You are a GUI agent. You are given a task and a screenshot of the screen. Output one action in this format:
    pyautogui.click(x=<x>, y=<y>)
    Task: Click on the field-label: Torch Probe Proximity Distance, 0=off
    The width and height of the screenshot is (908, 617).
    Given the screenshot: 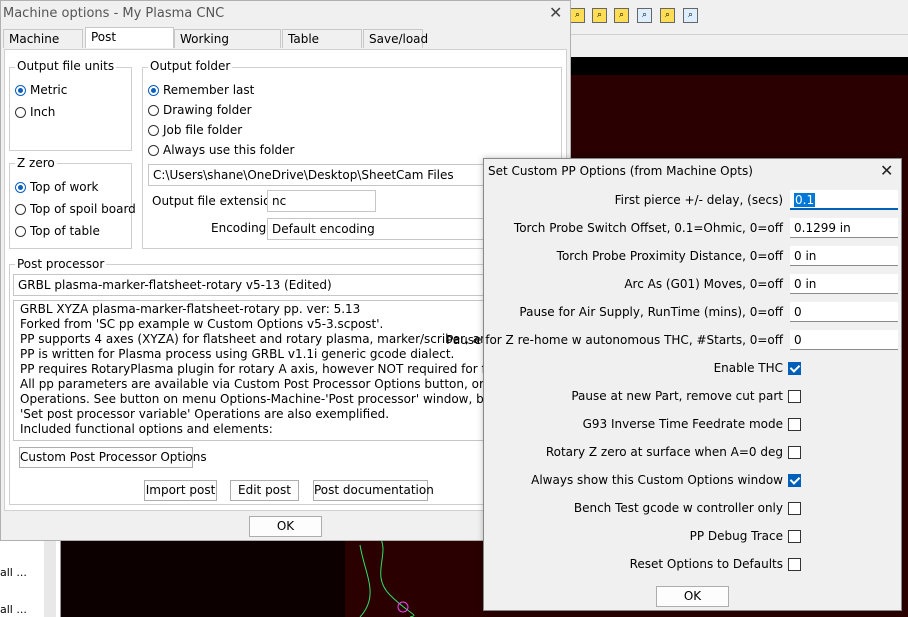 What is the action you would take?
    pyautogui.click(x=669, y=256)
    